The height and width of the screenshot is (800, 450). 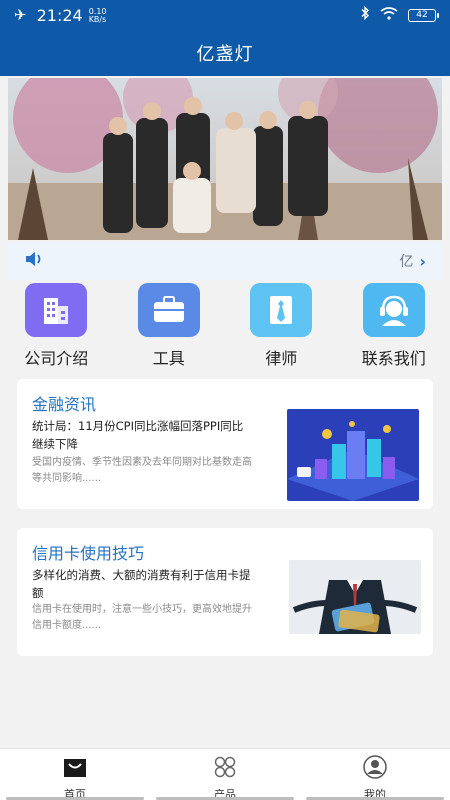 I want to click on grid-label: 工具, so click(x=168, y=358).